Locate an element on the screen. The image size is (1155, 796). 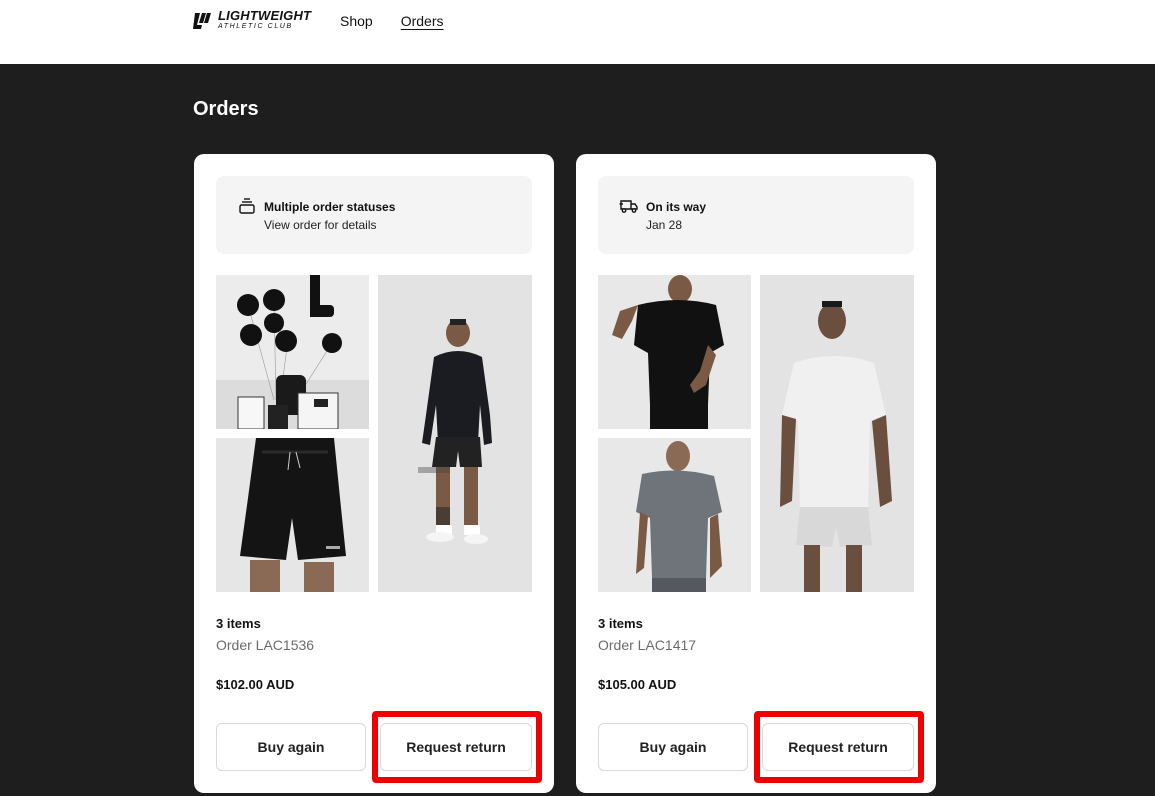
order-price: $102.00 AUD is located at coordinates (255, 684).